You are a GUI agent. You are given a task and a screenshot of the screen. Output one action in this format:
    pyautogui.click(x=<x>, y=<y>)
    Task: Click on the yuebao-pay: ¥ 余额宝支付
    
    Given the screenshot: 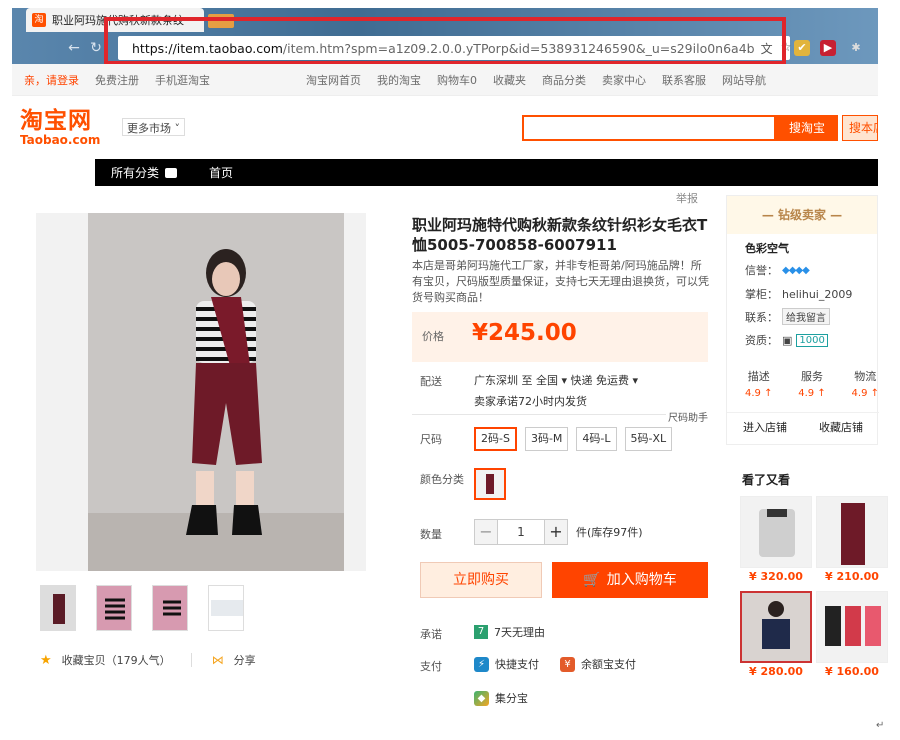 What is the action you would take?
    pyautogui.click(x=598, y=664)
    